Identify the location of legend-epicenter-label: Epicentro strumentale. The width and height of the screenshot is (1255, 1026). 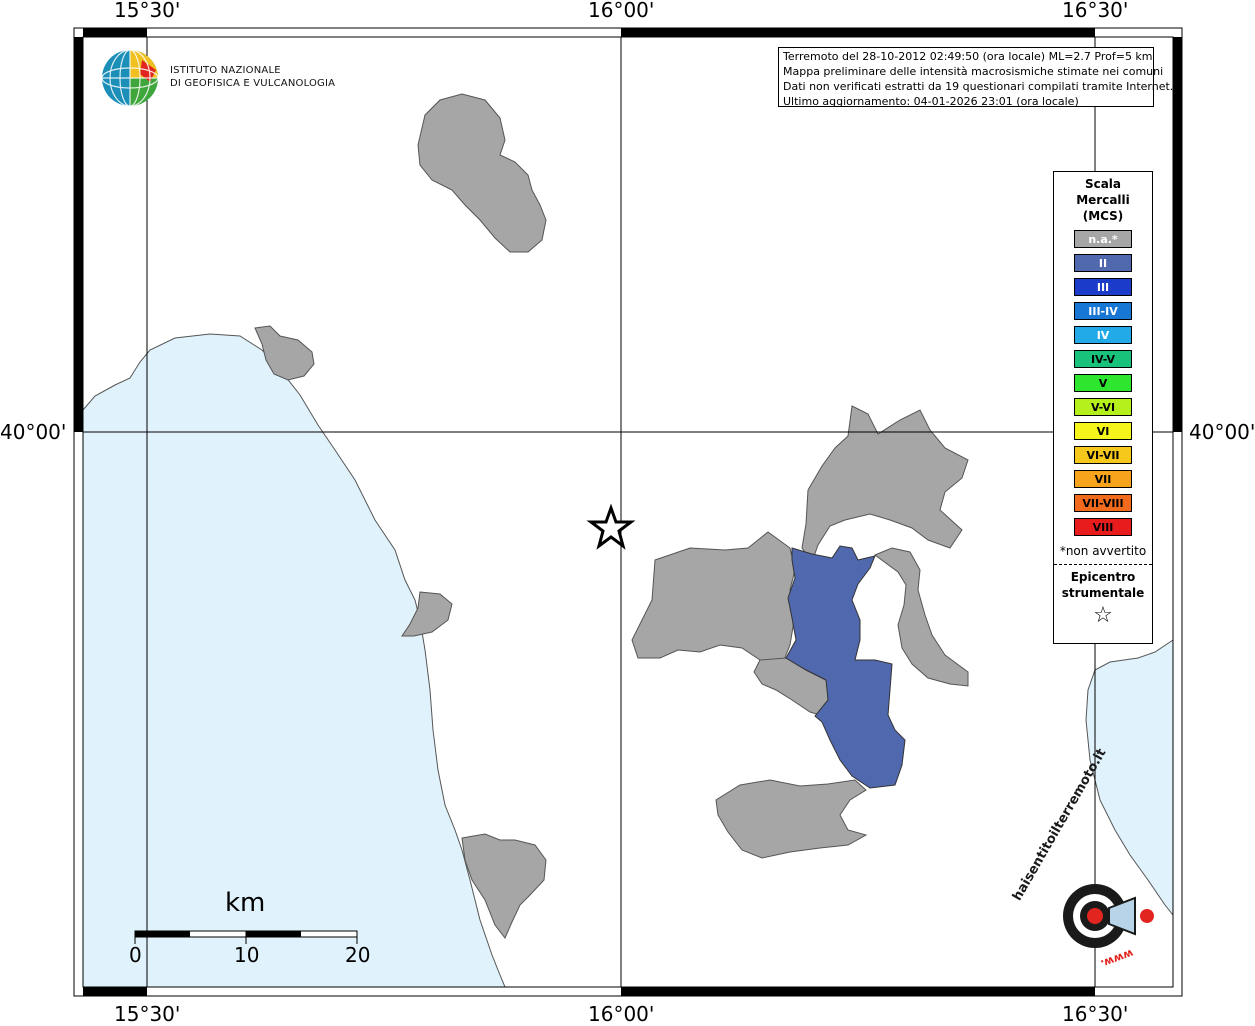
(1103, 585).